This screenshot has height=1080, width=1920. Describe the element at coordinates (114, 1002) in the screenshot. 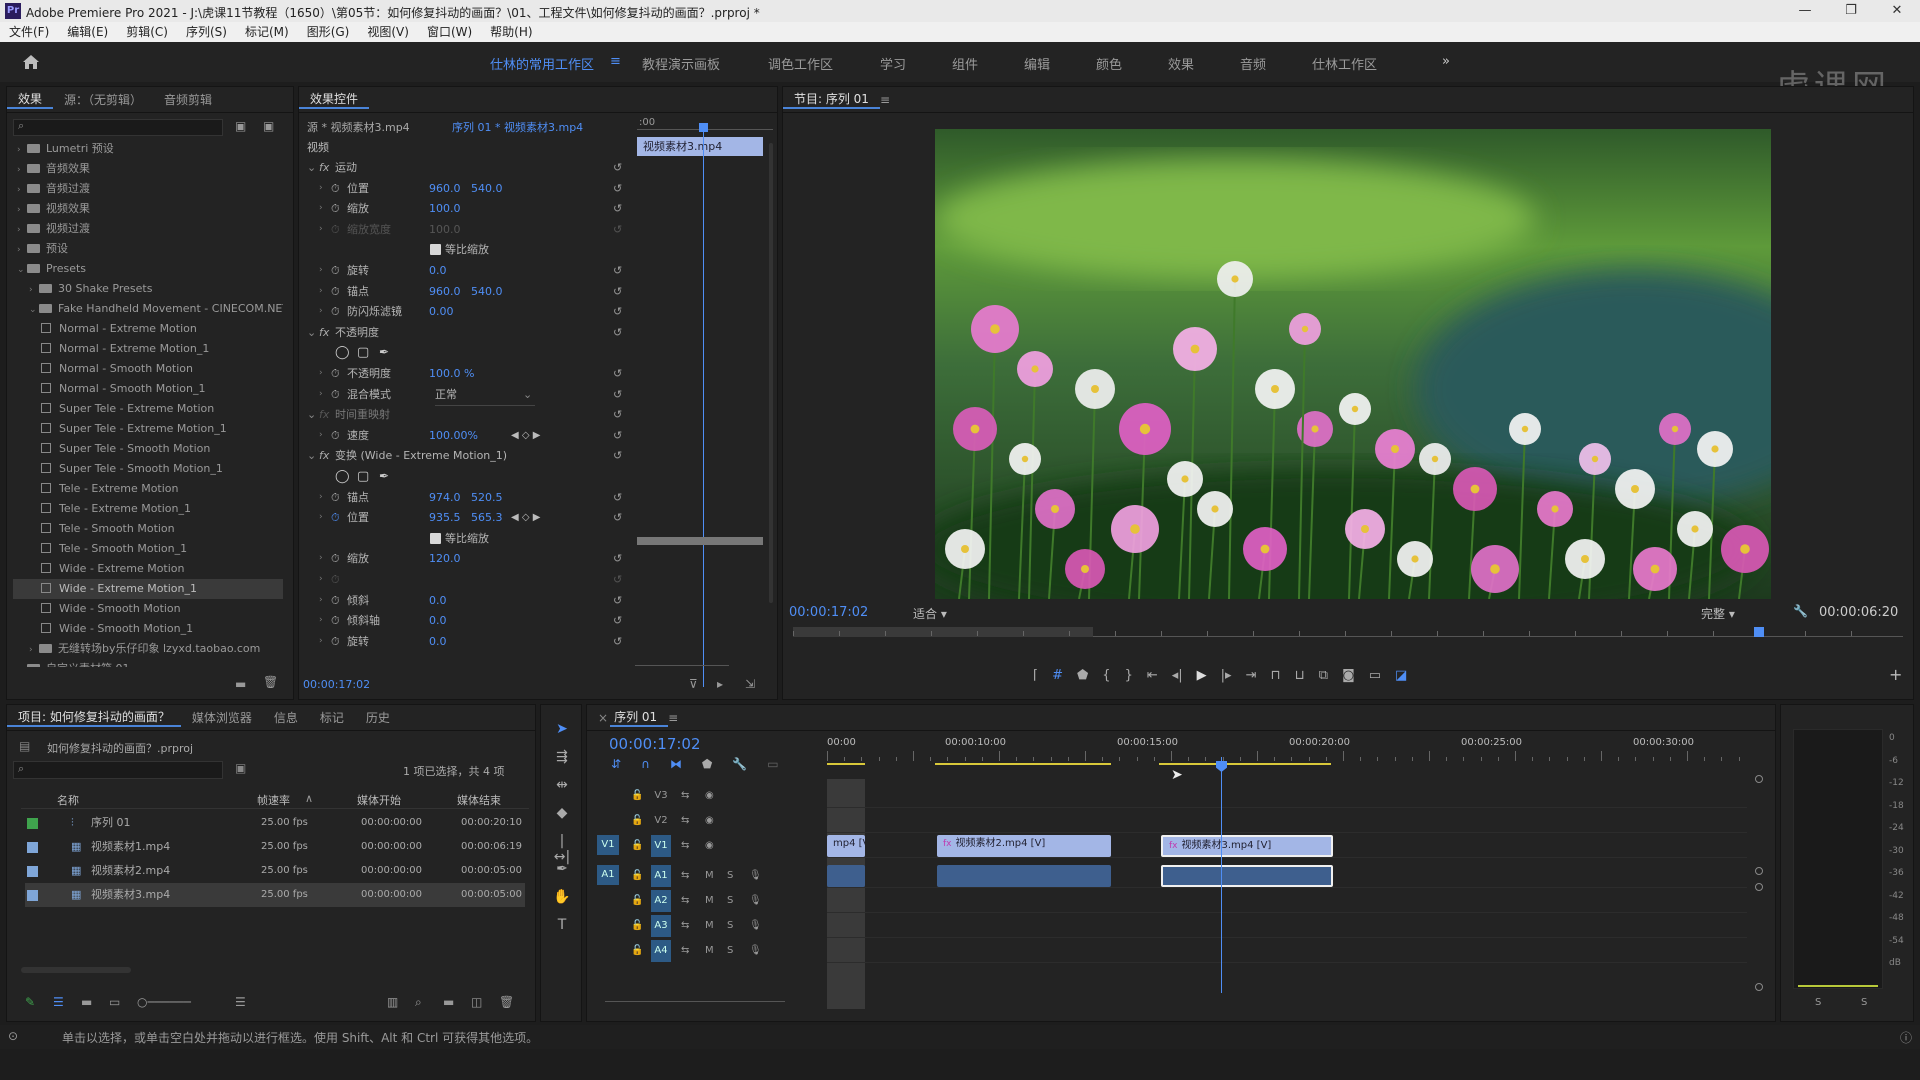

I see `freeform-view-icon: ▭` at that location.